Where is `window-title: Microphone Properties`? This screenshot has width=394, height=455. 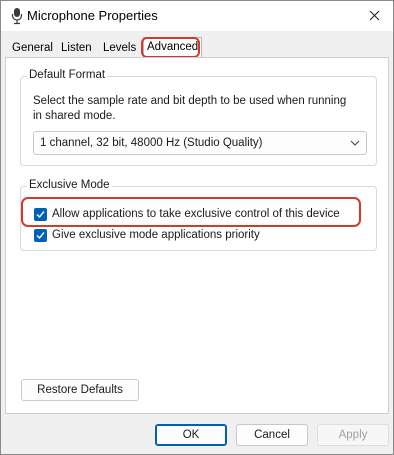 window-title: Microphone Properties is located at coordinates (92, 15).